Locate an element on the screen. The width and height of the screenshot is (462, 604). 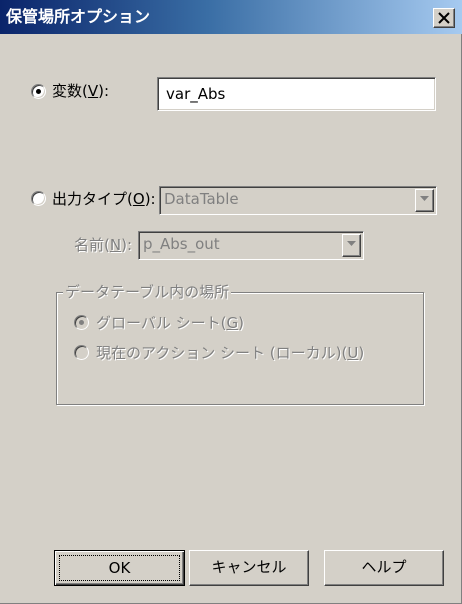
name-dropdown-button is located at coordinates (351, 245).